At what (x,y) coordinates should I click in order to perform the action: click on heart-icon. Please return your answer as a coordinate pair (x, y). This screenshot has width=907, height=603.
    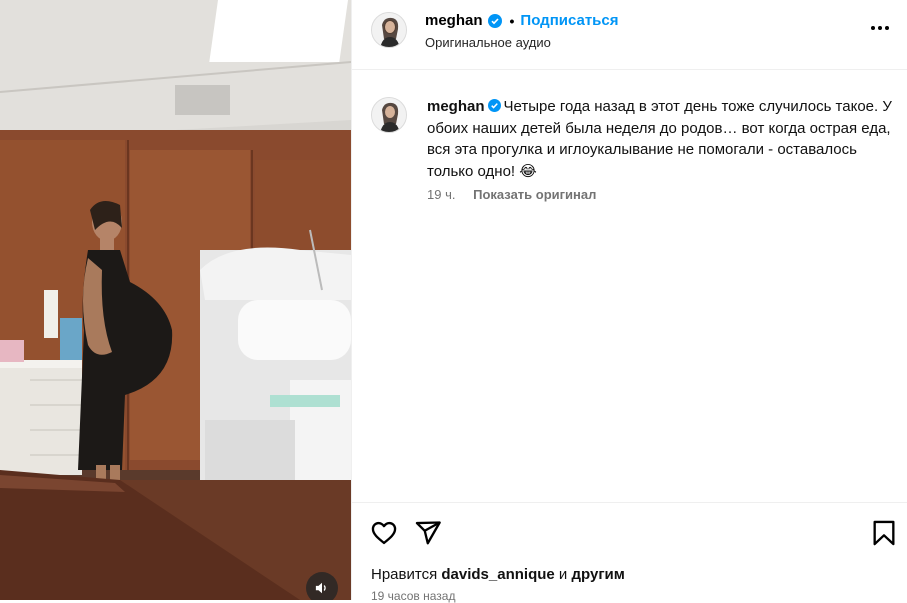
    Looking at the image, I should click on (384, 533).